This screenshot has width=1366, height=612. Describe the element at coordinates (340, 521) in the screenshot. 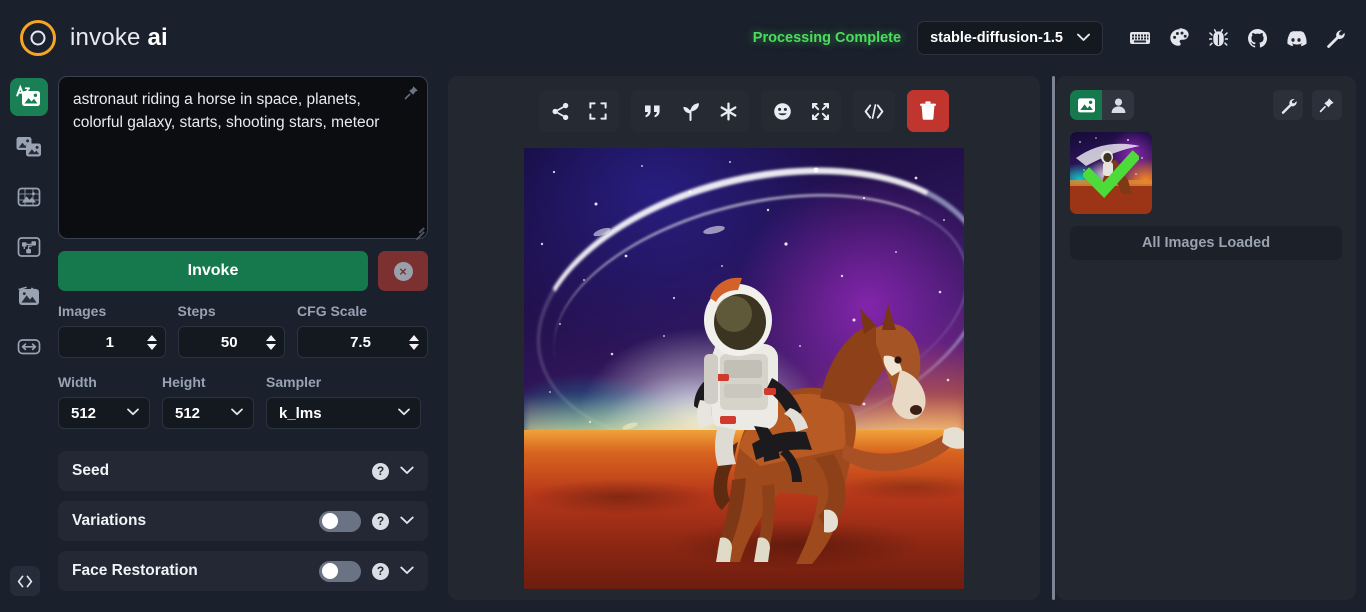

I see `variations-toggle` at that location.